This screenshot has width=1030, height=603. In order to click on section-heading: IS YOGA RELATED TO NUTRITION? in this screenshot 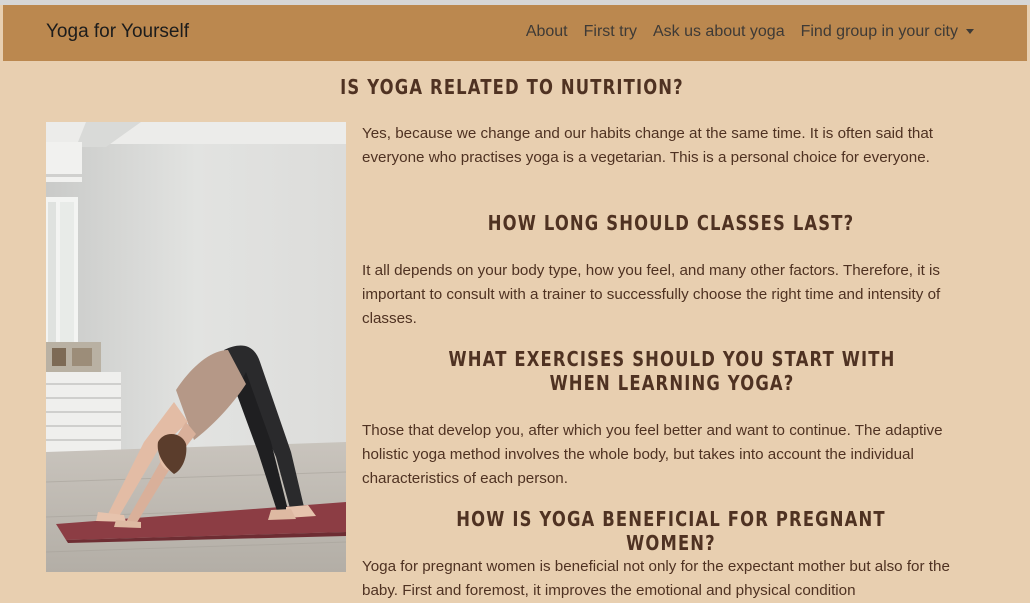, I will do `click(512, 87)`.